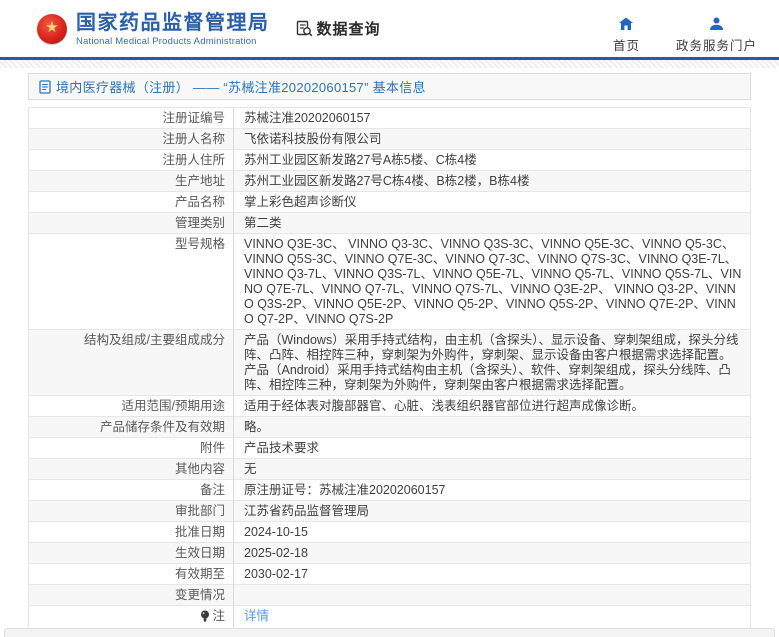 Image resolution: width=779 pixels, height=637 pixels. I want to click on row-label: 生产地址, so click(131, 181).